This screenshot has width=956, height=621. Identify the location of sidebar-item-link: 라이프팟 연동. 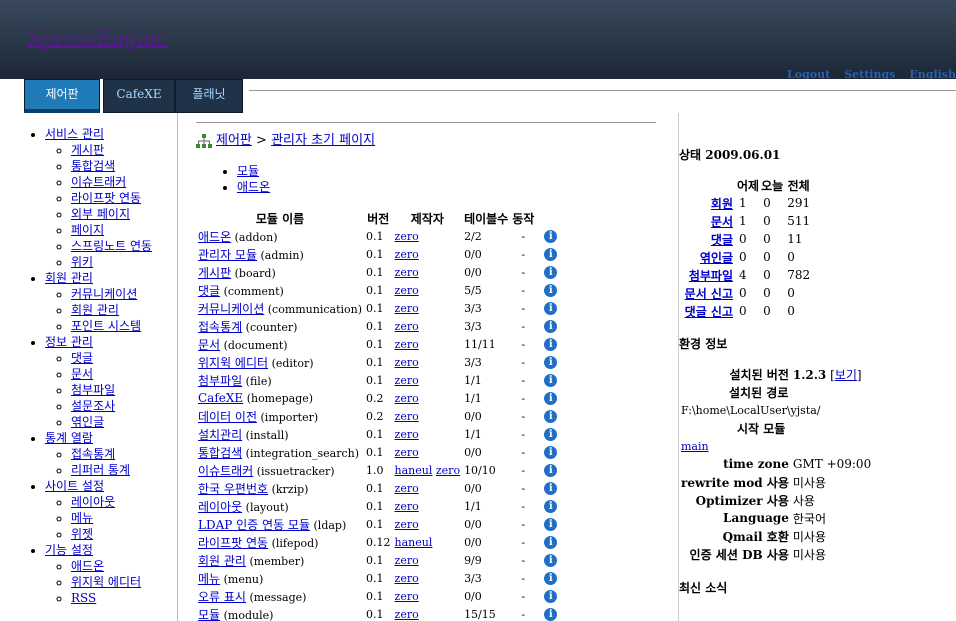
(106, 198).